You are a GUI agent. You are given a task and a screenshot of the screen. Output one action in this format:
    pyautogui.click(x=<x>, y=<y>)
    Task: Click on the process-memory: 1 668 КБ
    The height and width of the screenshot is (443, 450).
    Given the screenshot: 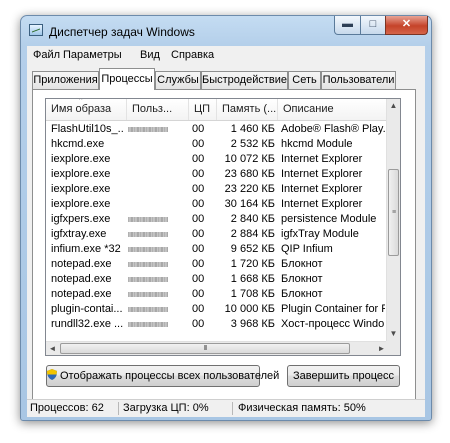 What is the action you would take?
    pyautogui.click(x=252, y=279)
    